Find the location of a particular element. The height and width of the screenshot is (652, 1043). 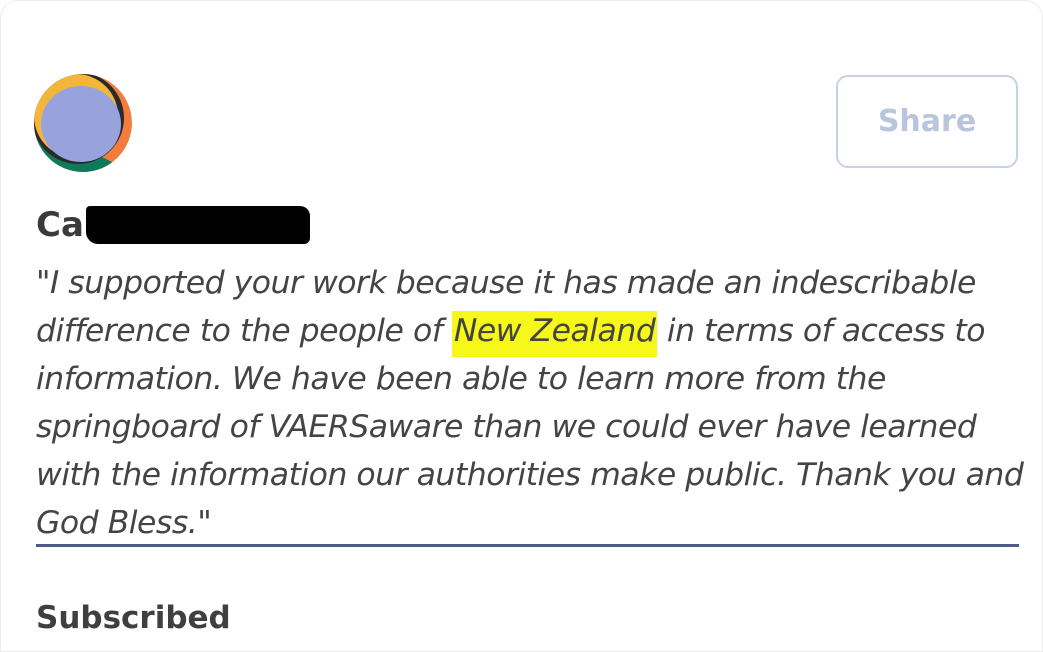

supporter-name-text: Ca is located at coordinates (60, 225).